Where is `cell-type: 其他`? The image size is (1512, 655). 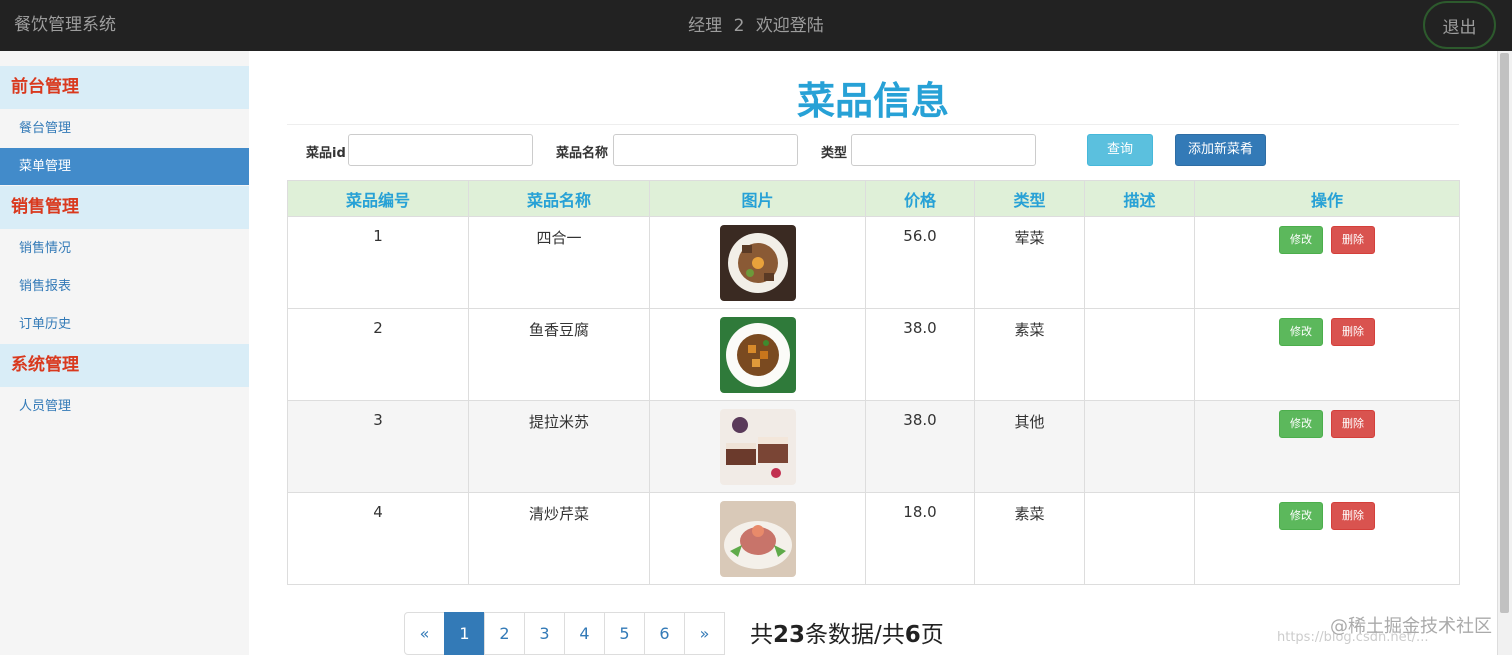 cell-type: 其他 is located at coordinates (1029, 446).